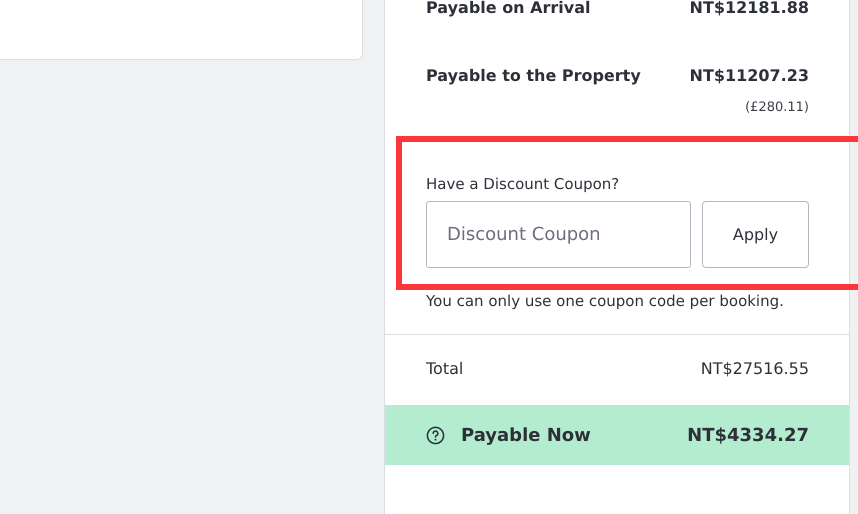  What do you see at coordinates (558, 234) in the screenshot?
I see `coupon-field: Discount Coupon` at bounding box center [558, 234].